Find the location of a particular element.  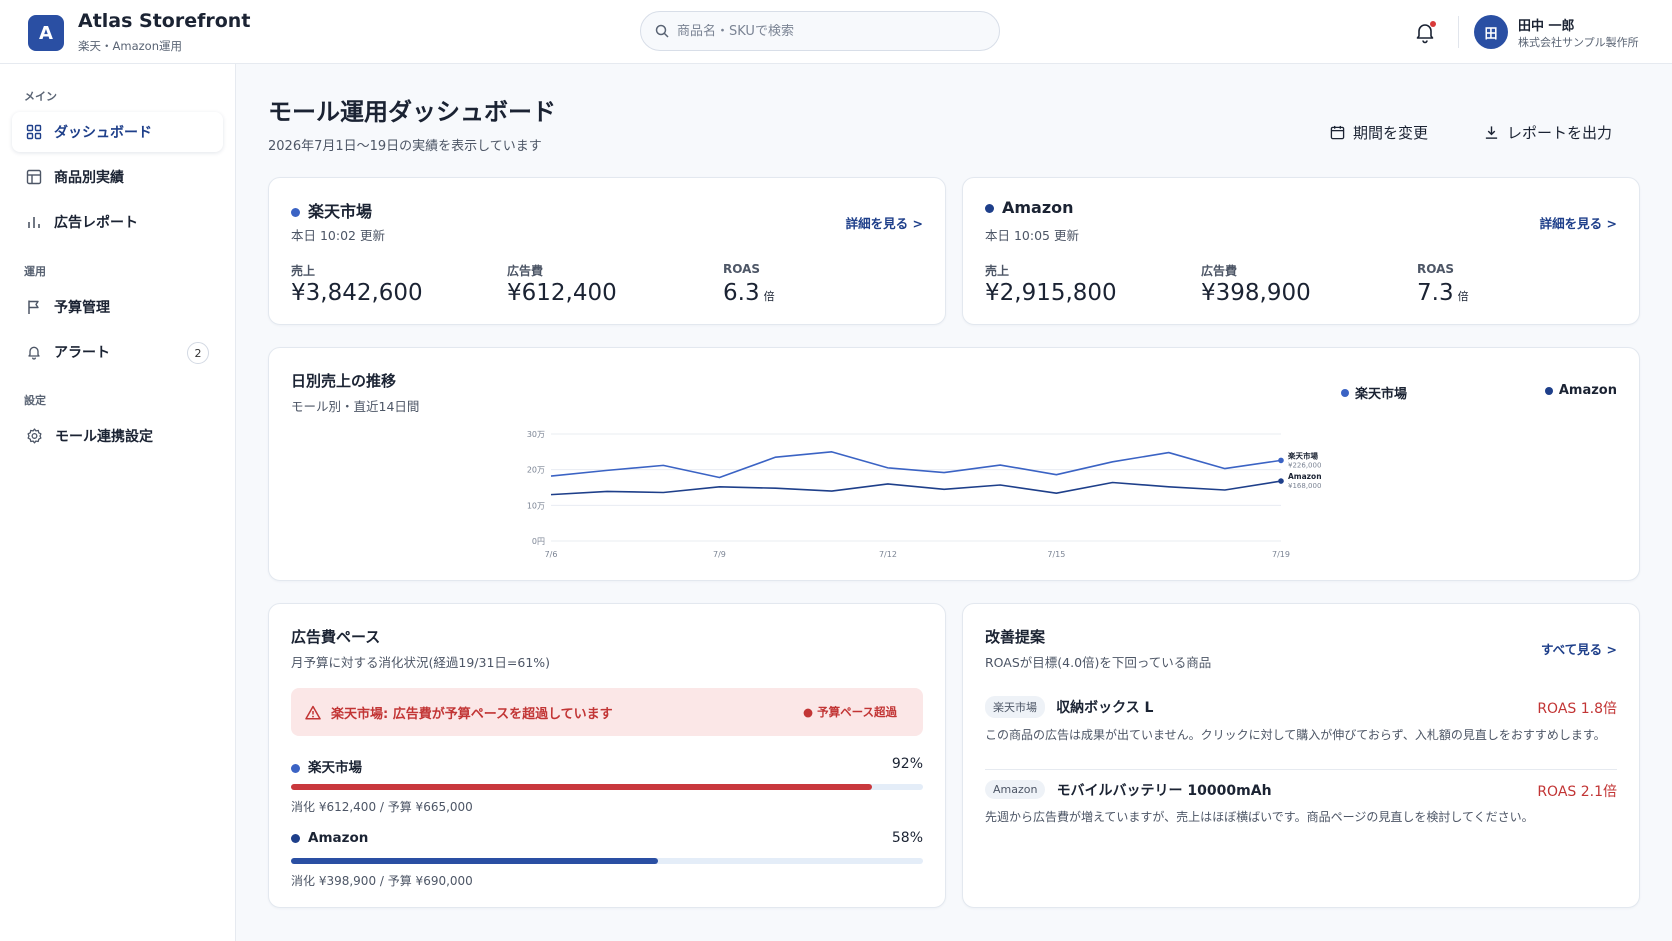

mall-name: Amazon is located at coordinates (1038, 207).